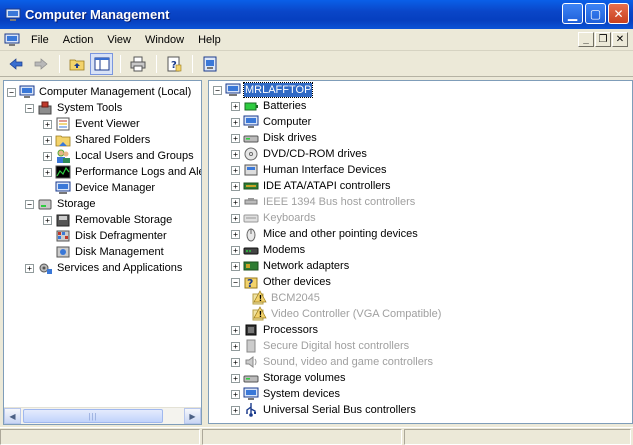 The image size is (633, 445). Describe the element at coordinates (269, 106) in the screenshot. I see `device-category-batteries: + Batteries` at that location.